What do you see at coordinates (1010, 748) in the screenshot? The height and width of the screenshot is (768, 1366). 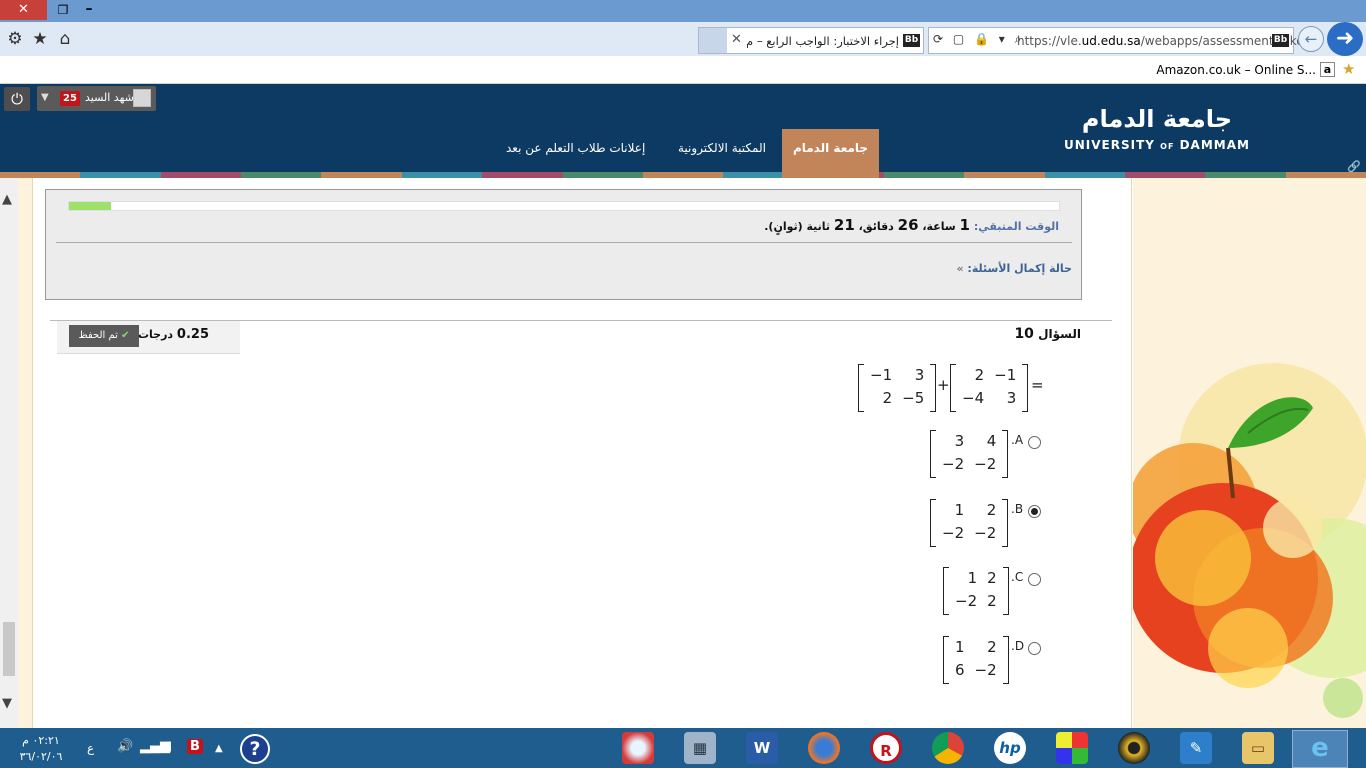 I see `hp-app-icon: hp` at bounding box center [1010, 748].